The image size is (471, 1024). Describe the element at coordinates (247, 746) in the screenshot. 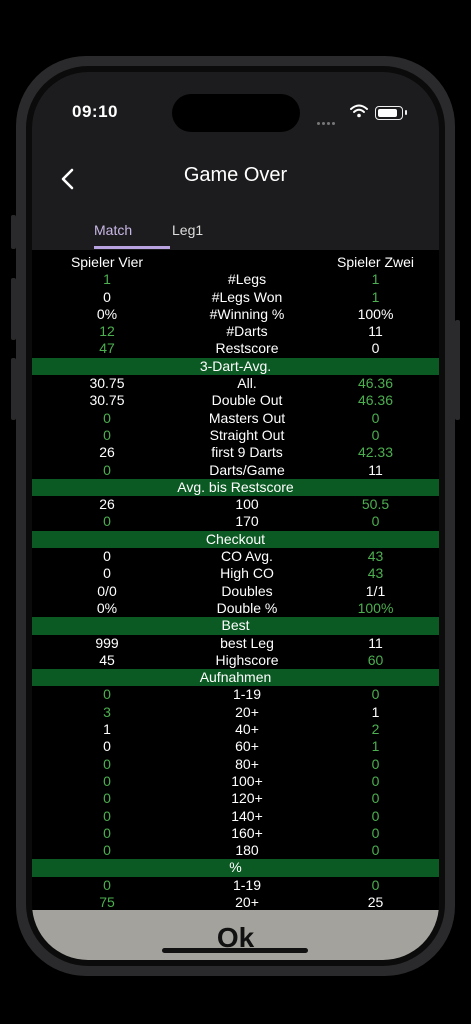

I see `stat-label: 60+` at that location.